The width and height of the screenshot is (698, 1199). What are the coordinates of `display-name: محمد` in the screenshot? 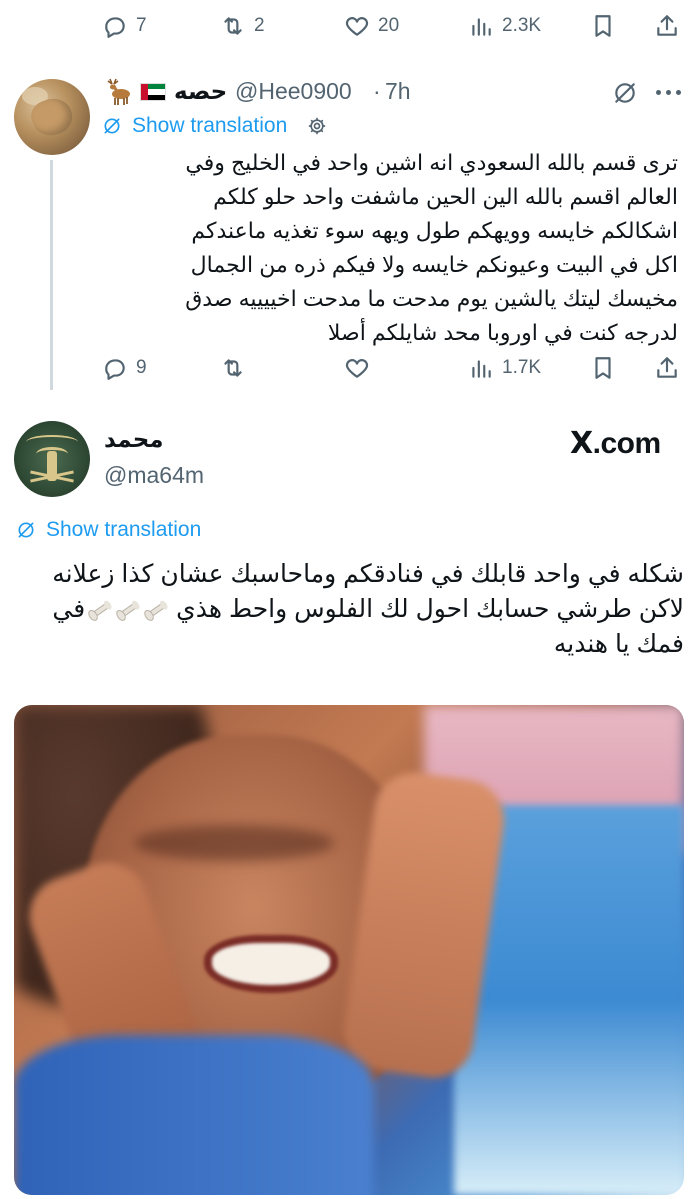 It's located at (134, 439).